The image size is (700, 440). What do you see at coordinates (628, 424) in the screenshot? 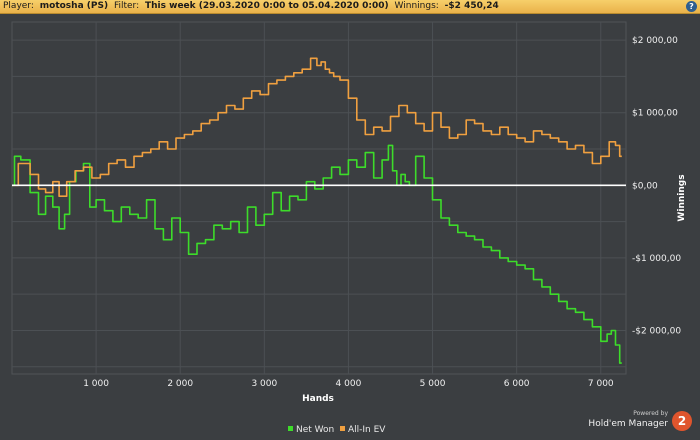
I see `product-name: Hold'em Manager` at bounding box center [628, 424].